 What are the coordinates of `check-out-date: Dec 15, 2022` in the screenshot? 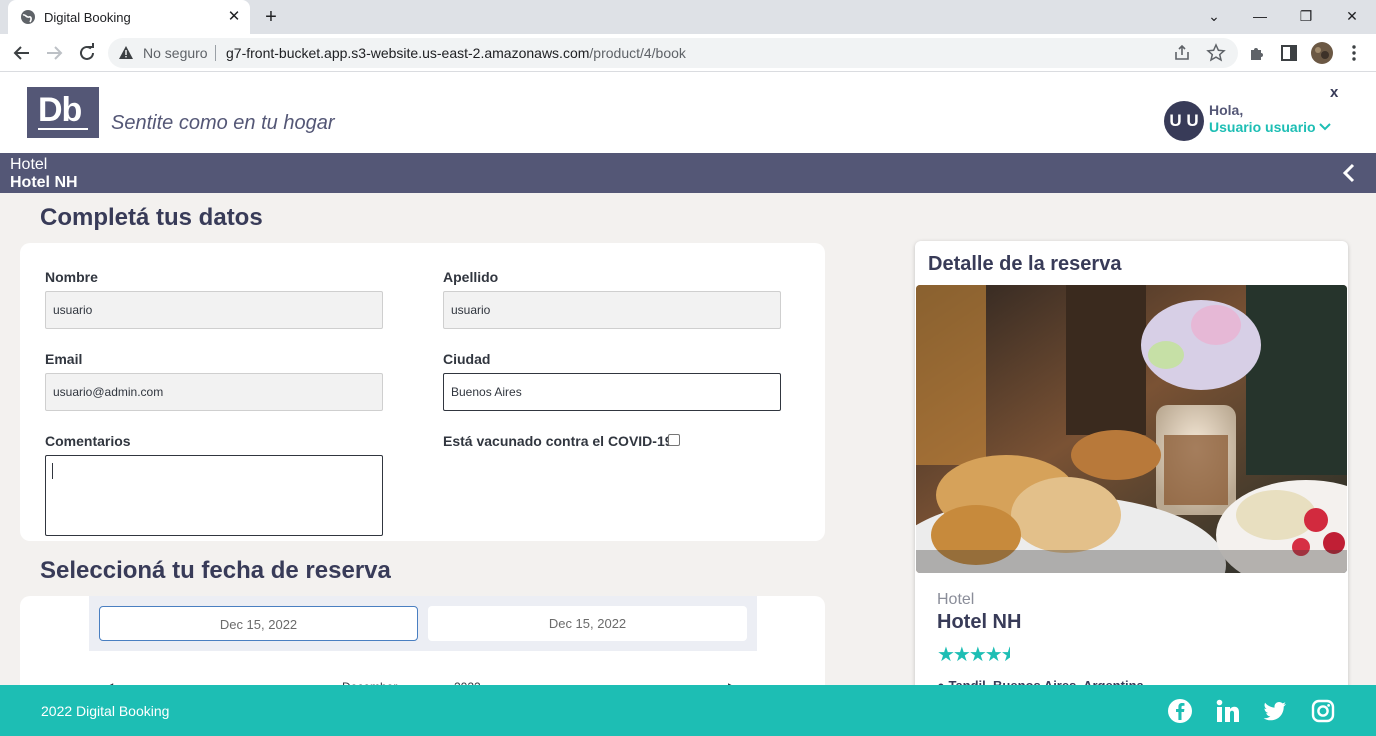 It's located at (587, 623).